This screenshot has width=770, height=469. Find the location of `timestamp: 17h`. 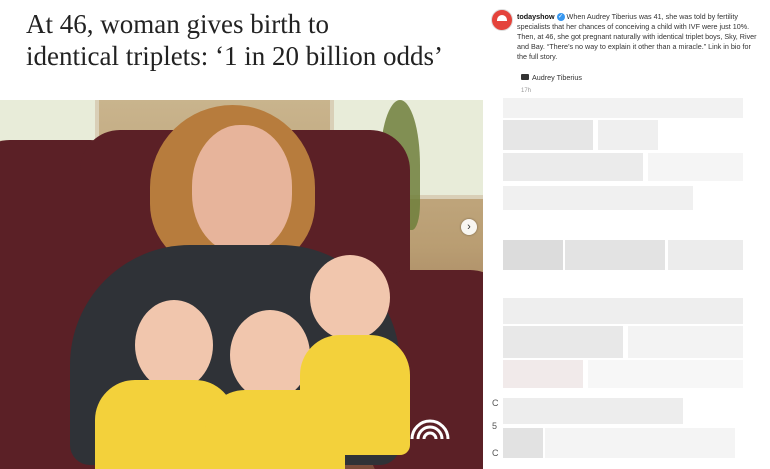

timestamp: 17h is located at coordinates (526, 91).